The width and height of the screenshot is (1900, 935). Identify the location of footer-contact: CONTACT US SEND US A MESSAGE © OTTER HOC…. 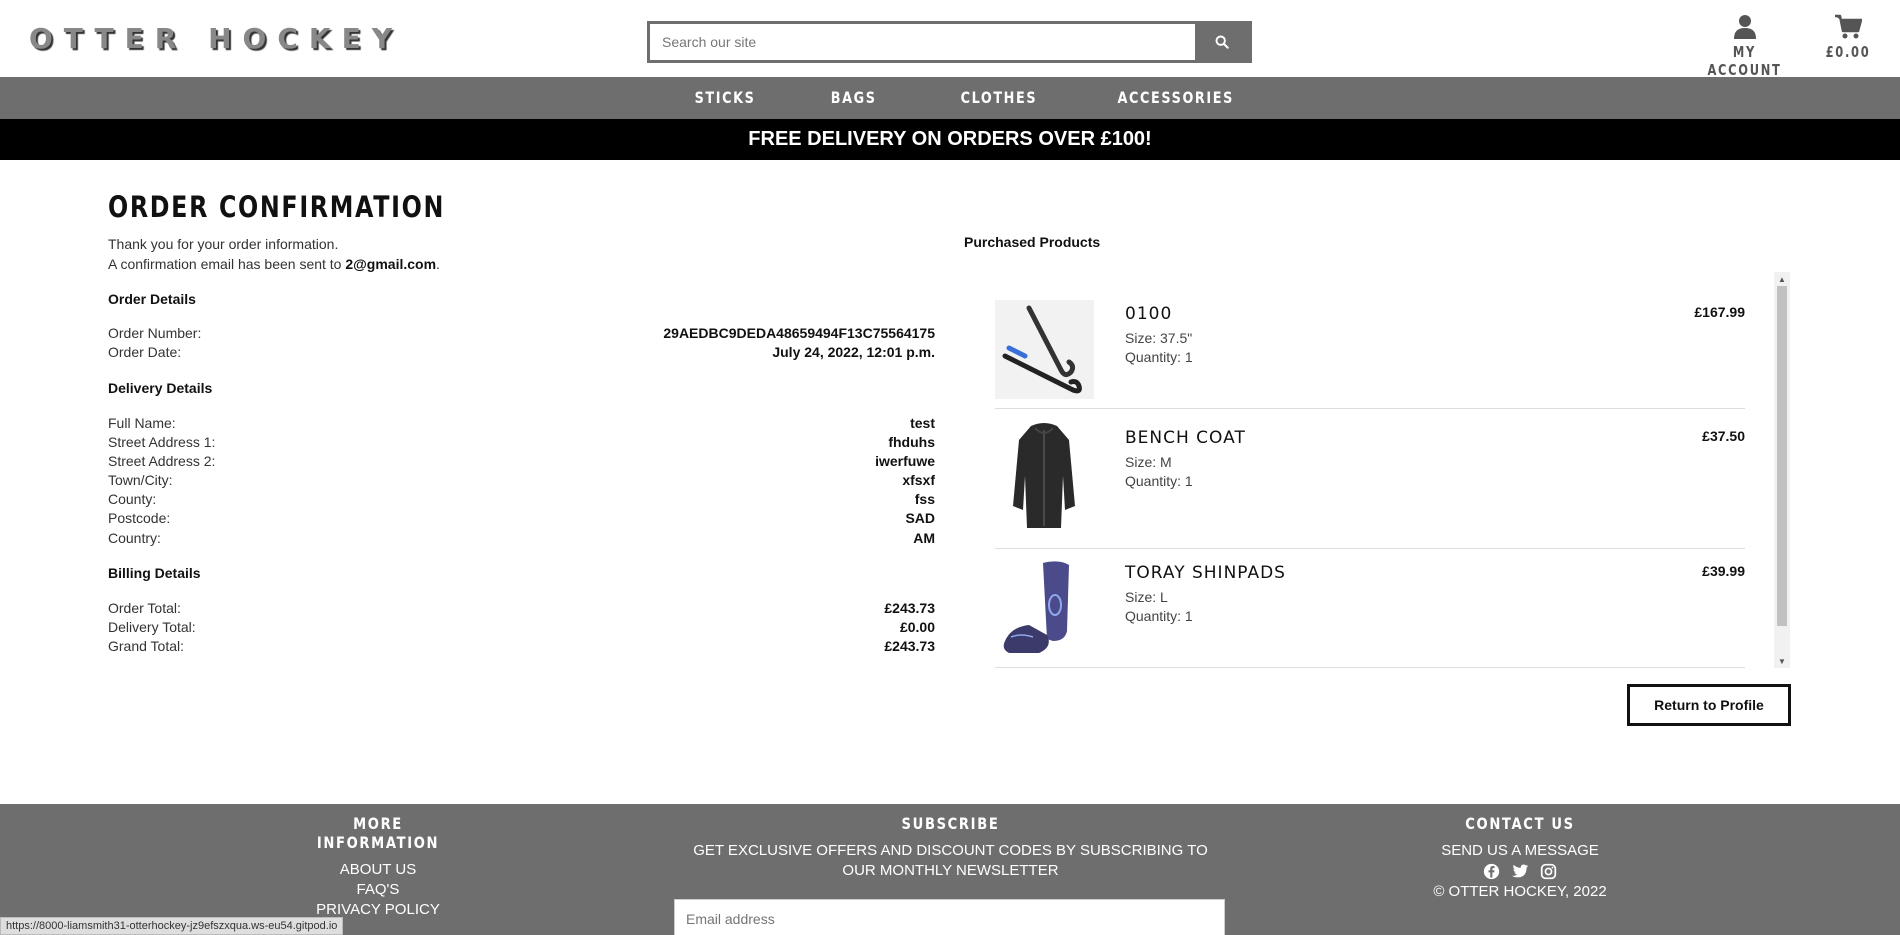
(1520, 858).